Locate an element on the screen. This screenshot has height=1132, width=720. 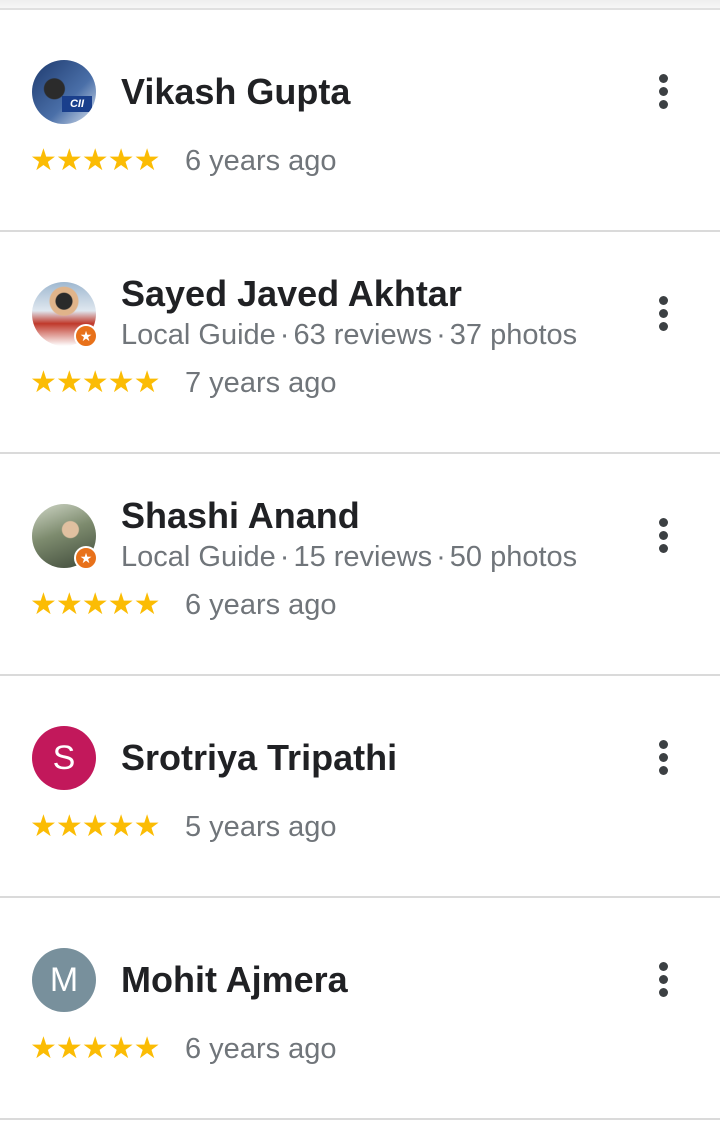
photo-count: 37 photos is located at coordinates (513, 335).